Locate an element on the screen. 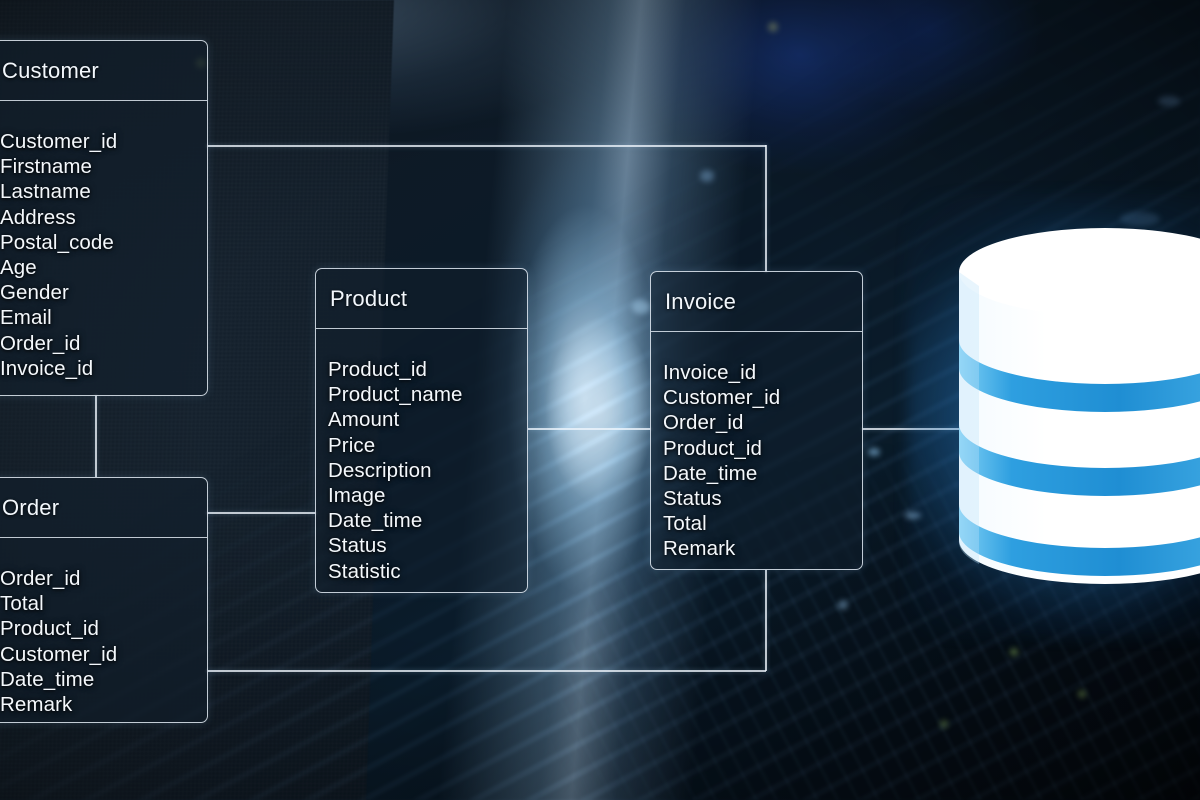 Image resolution: width=1200 pixels, height=800 pixels. connector-order-to-invoice-vertical is located at coordinates (766, 620).